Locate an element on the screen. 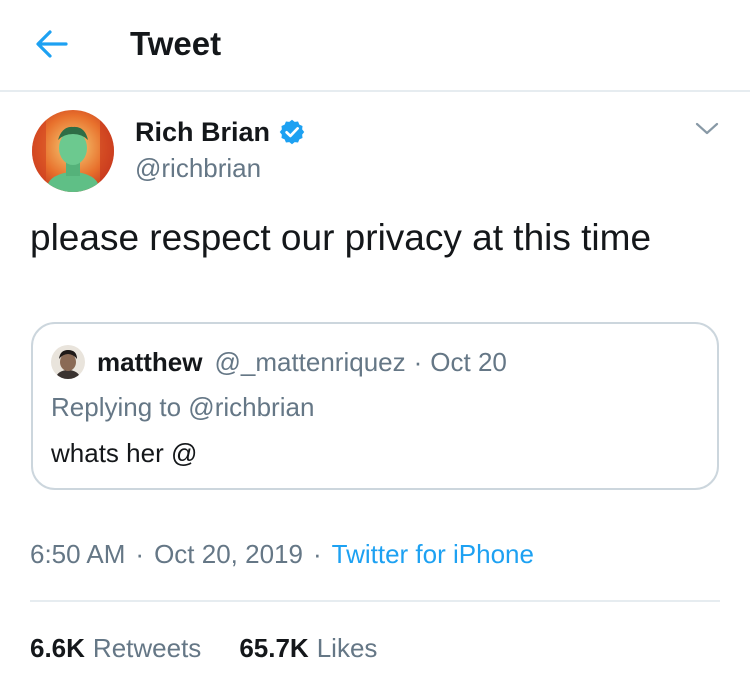 The height and width of the screenshot is (693, 750). page-title: Tweet is located at coordinates (176, 43).